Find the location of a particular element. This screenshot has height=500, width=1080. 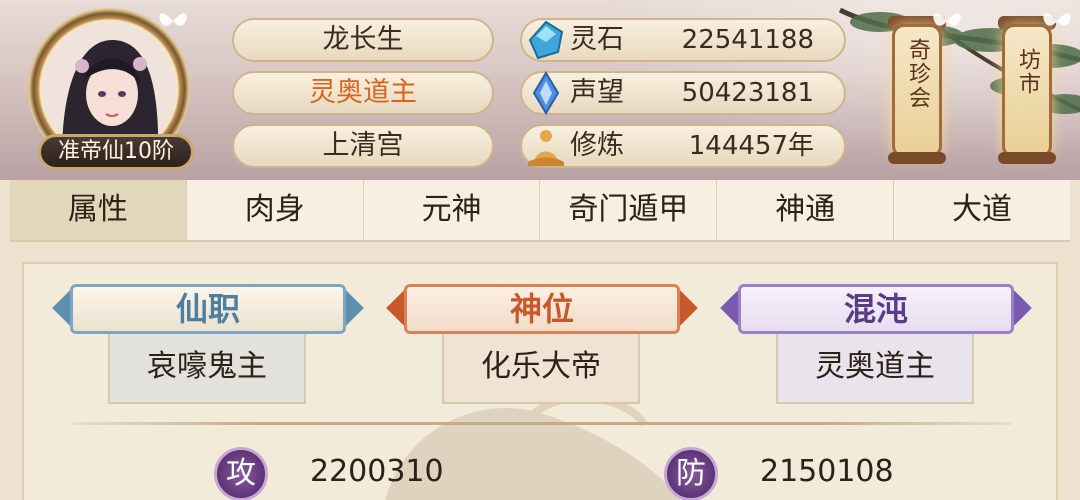

divine-rank-header: 神位 is located at coordinates (541, 309).